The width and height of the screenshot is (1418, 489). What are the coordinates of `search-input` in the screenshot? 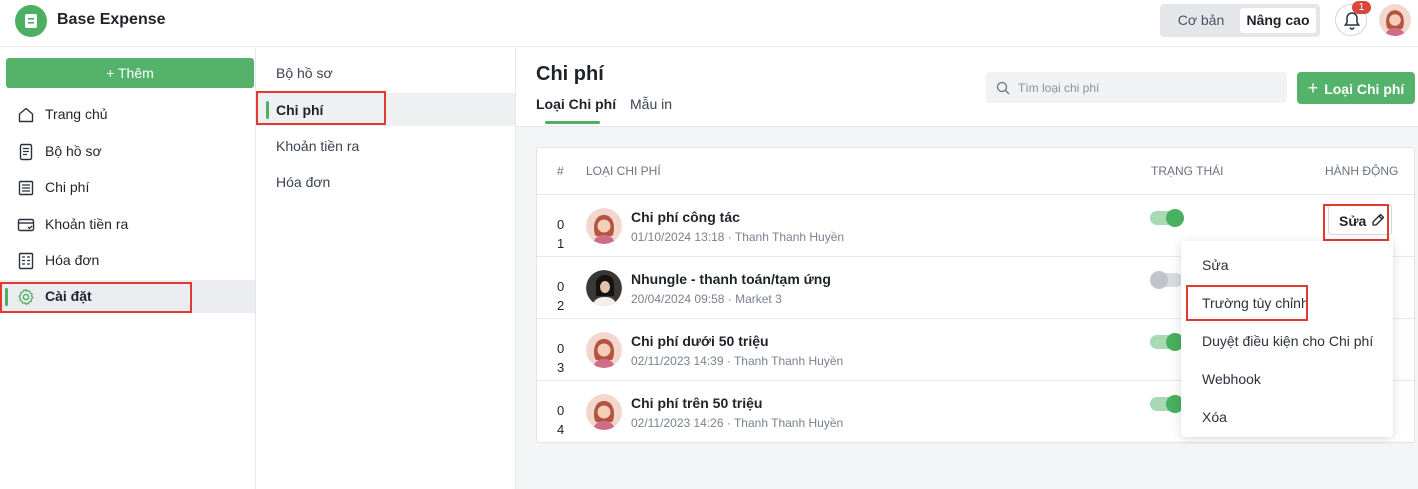 It's located at (1148, 87).